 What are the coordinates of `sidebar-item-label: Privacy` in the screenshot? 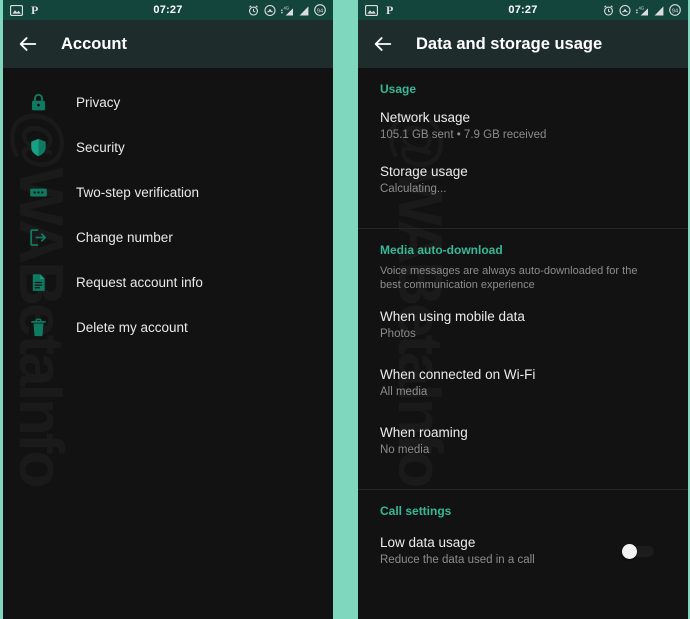 It's located at (98, 102).